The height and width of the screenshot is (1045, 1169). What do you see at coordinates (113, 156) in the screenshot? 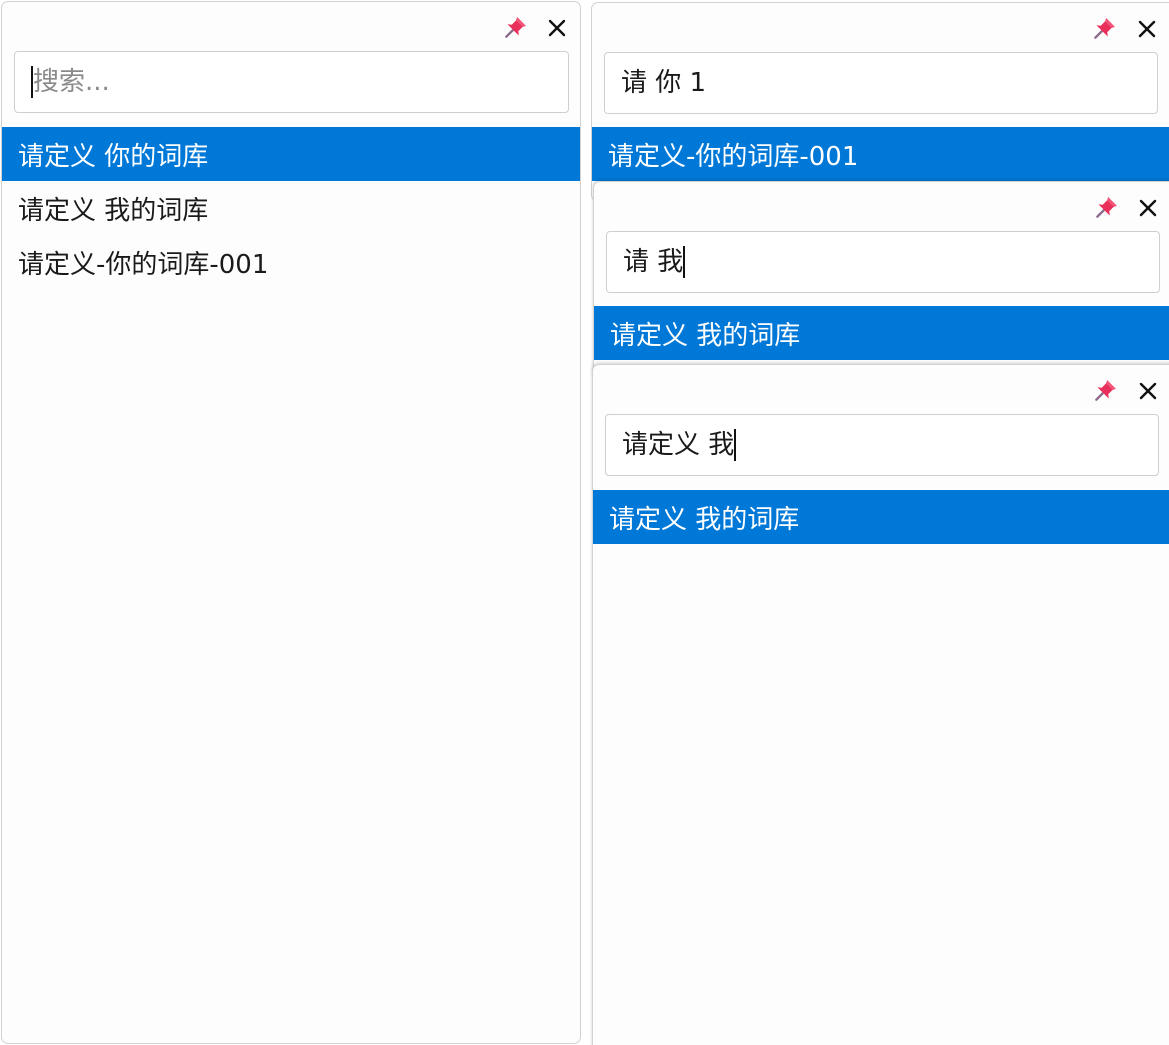
I see `result-item-label: 请定义 你的词库` at bounding box center [113, 156].